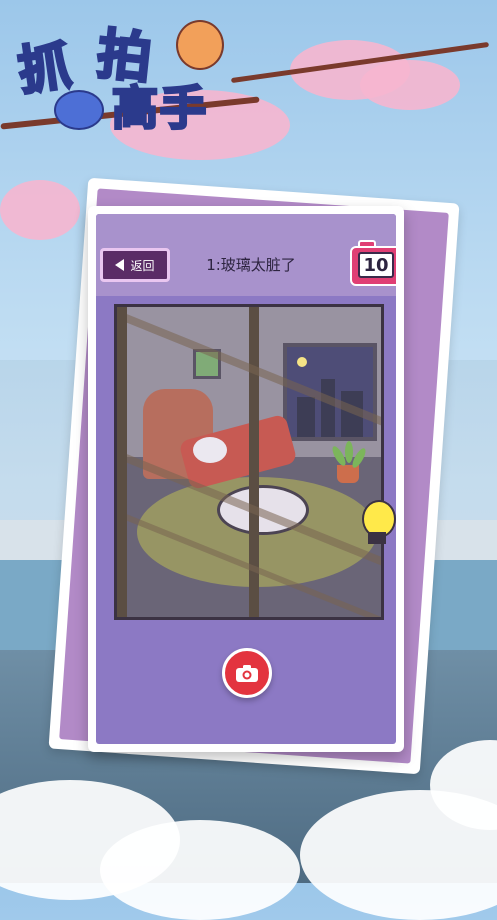  Describe the element at coordinates (200, 45) in the screenshot. I see `mascot-icon` at that location.